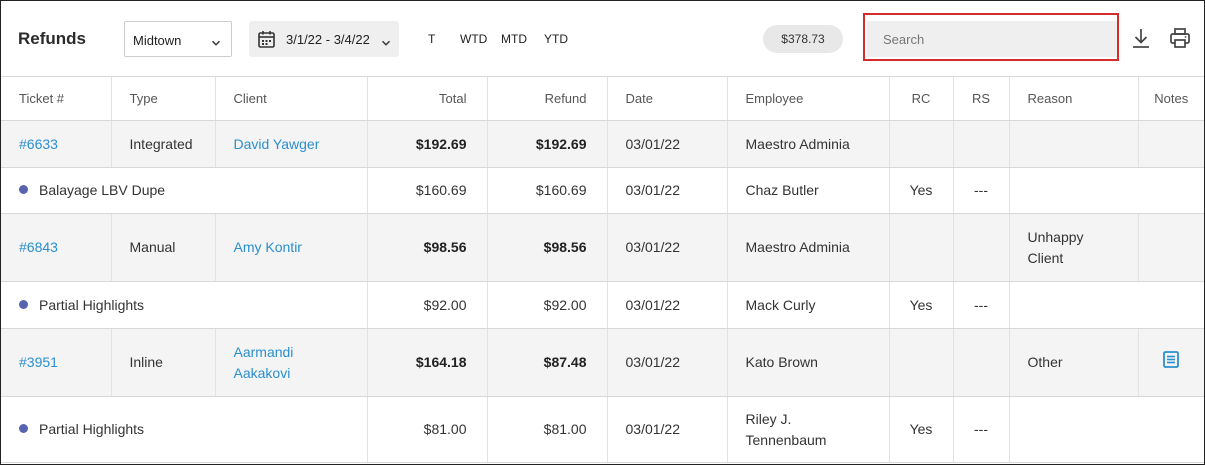 Image resolution: width=1205 pixels, height=465 pixels. I want to click on col-header-type: Type, so click(163, 99).